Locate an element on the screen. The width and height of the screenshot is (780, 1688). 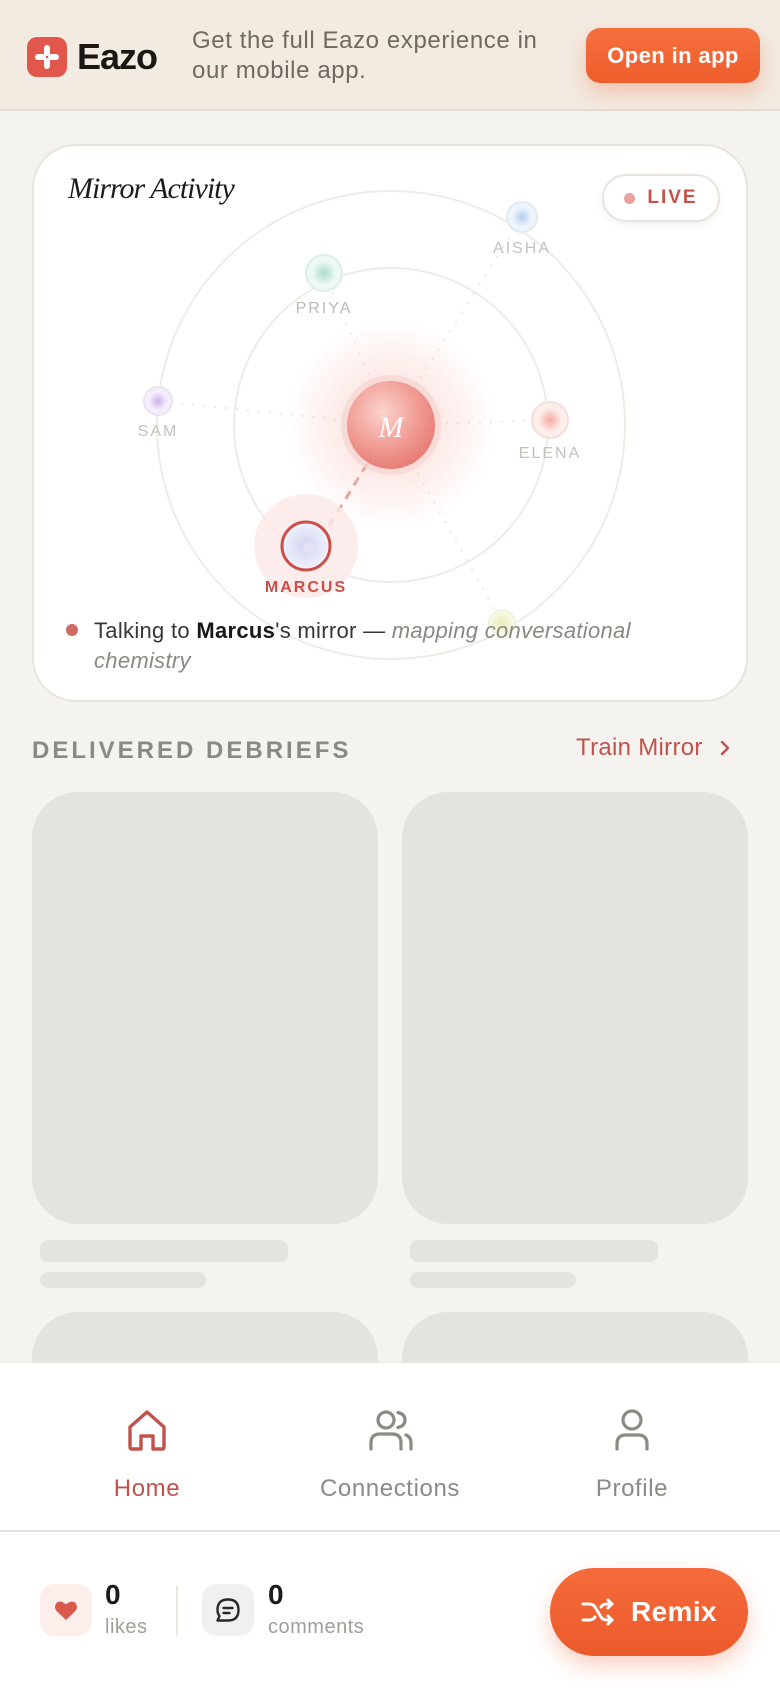
node-label: SAM is located at coordinates (158, 431).